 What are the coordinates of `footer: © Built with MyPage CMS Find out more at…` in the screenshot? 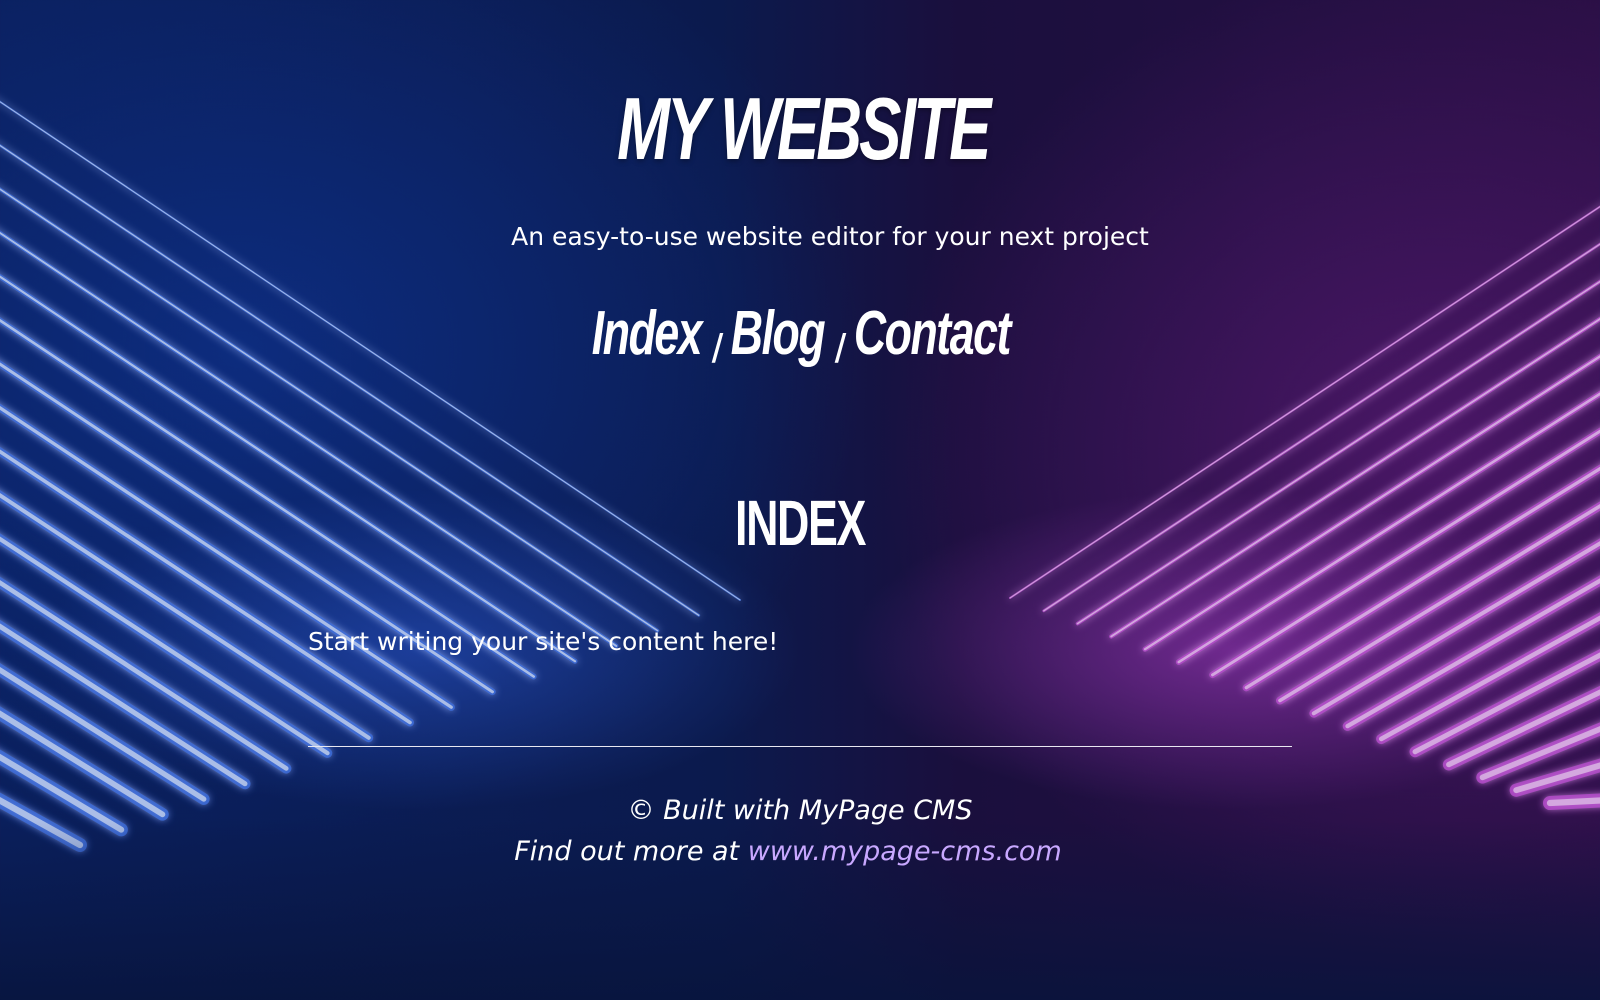 It's located at (800, 831).